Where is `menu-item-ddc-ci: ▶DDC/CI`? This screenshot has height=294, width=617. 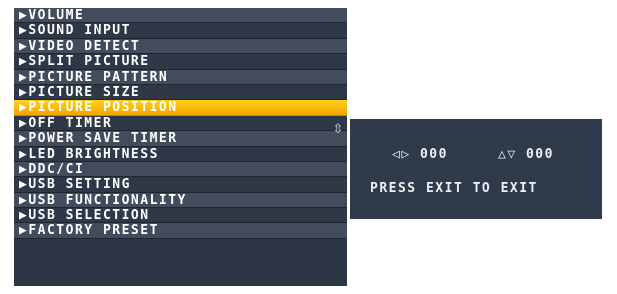
menu-item-ddc-ci: ▶DDC/CI is located at coordinates (180, 169).